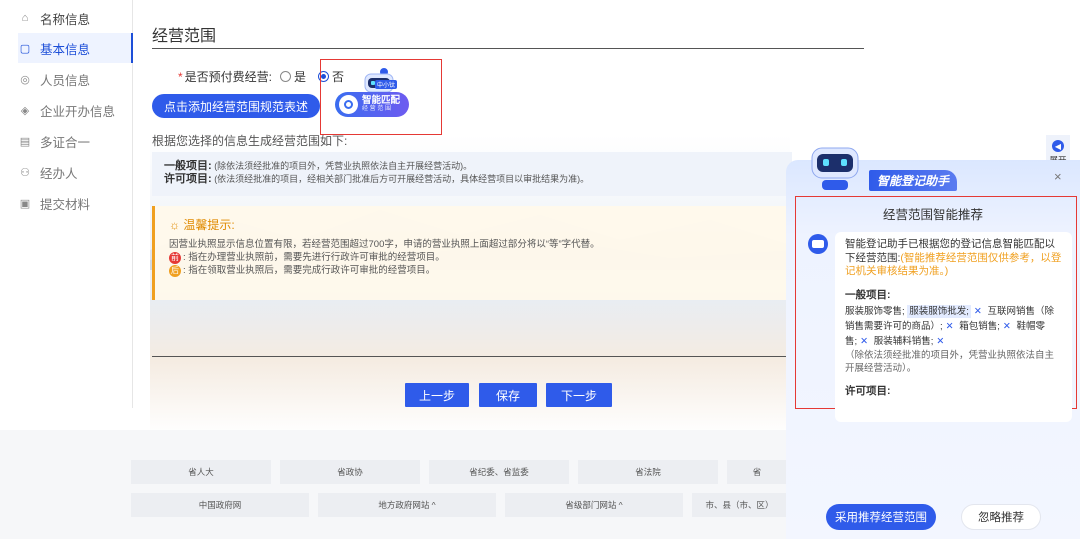  What do you see at coordinates (508, 48) in the screenshot?
I see `title-divider` at bounding box center [508, 48].